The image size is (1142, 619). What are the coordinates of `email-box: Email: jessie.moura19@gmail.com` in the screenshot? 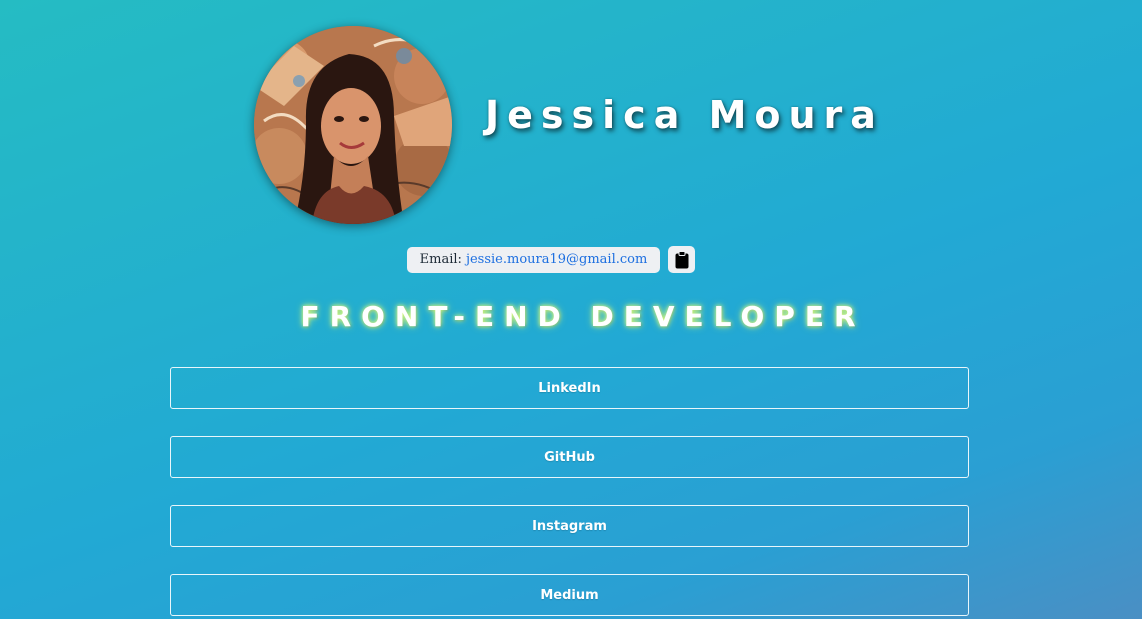 It's located at (533, 259).